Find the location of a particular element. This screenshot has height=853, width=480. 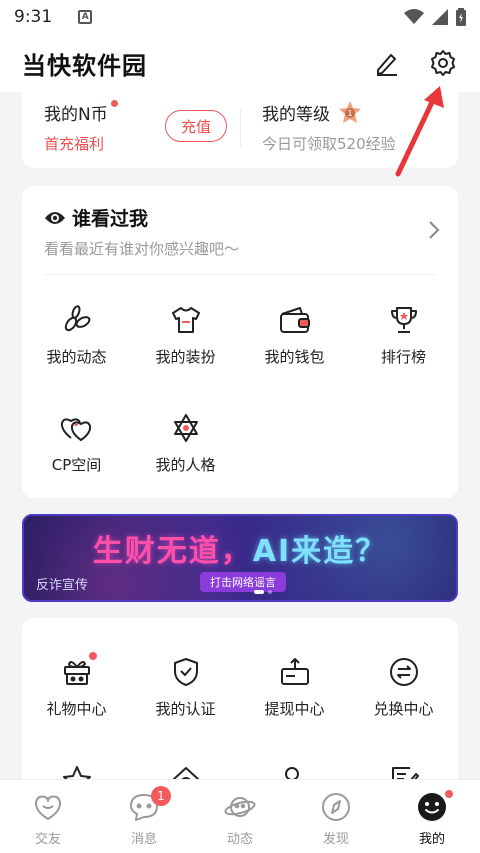

settings-button is located at coordinates (443, 63).